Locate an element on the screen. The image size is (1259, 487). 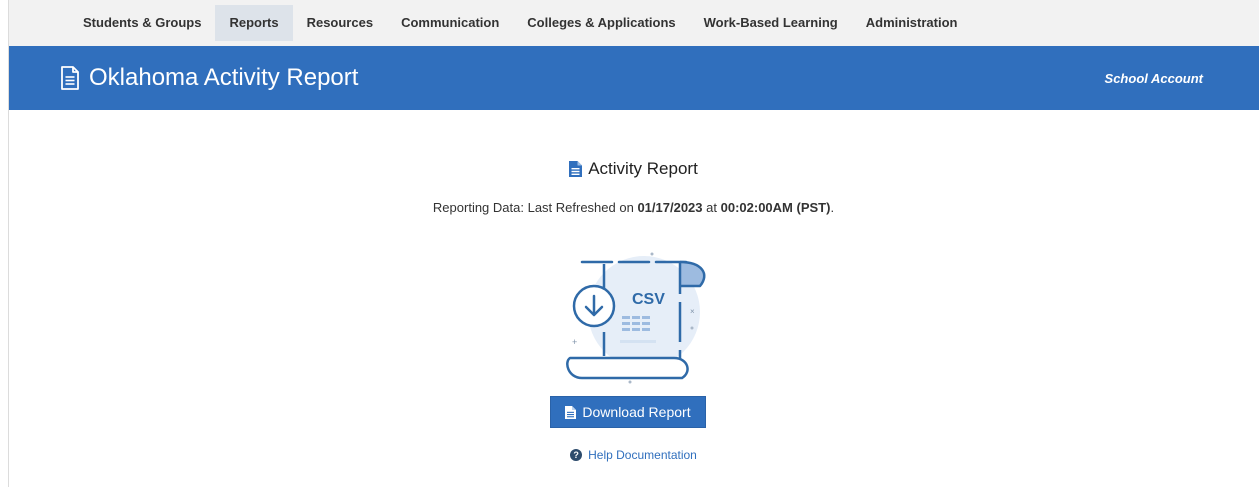
page-banner: Oklahoma Activity Report School Account is located at coordinates (633, 78).